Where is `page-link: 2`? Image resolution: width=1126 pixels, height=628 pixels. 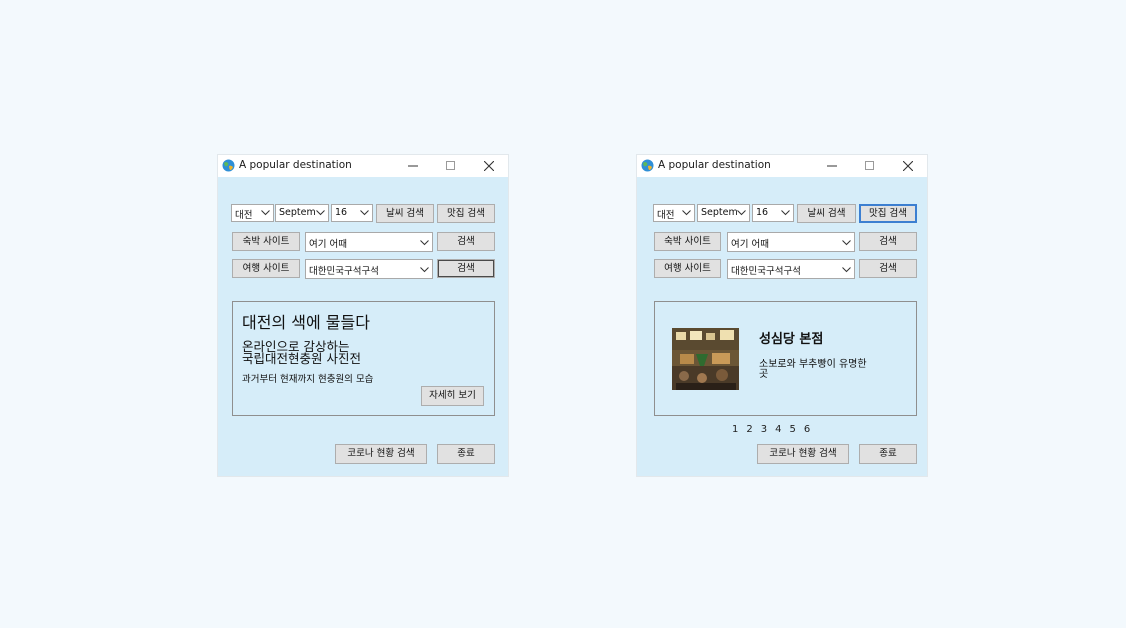 page-link: 2 is located at coordinates (749, 429).